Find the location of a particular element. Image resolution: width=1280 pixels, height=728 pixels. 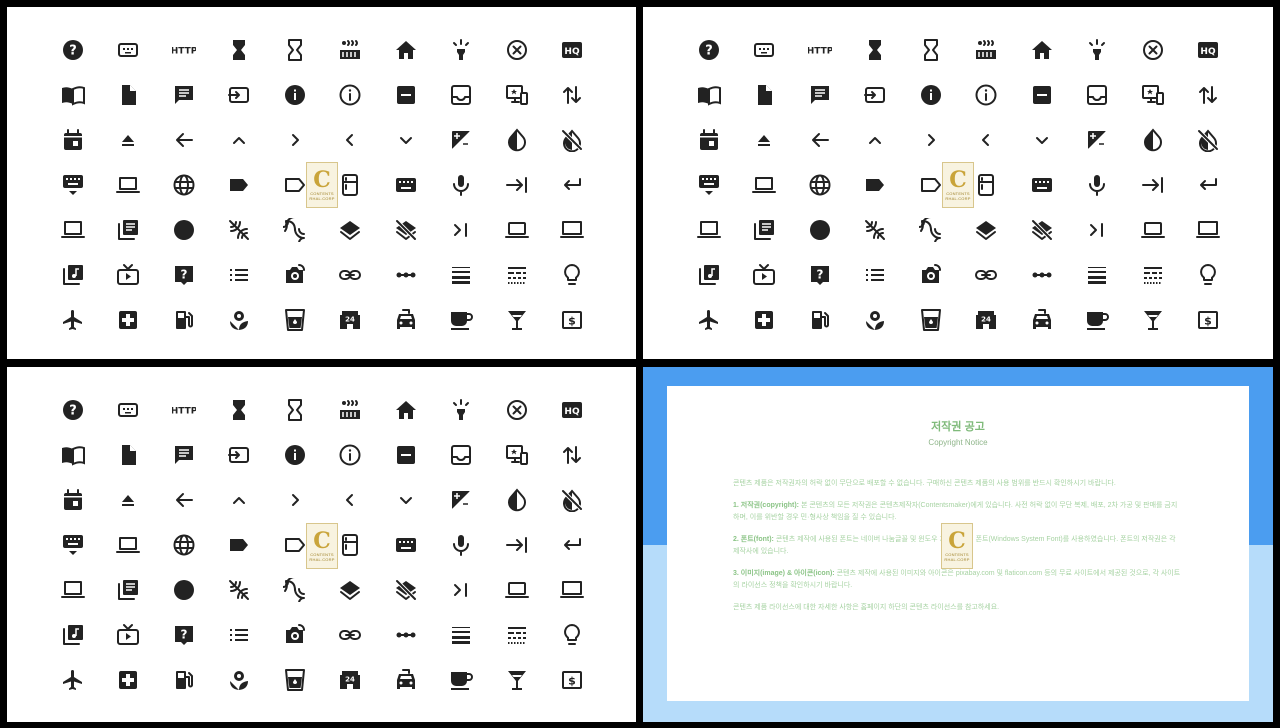

important-devices-icon is located at coordinates (1153, 94).